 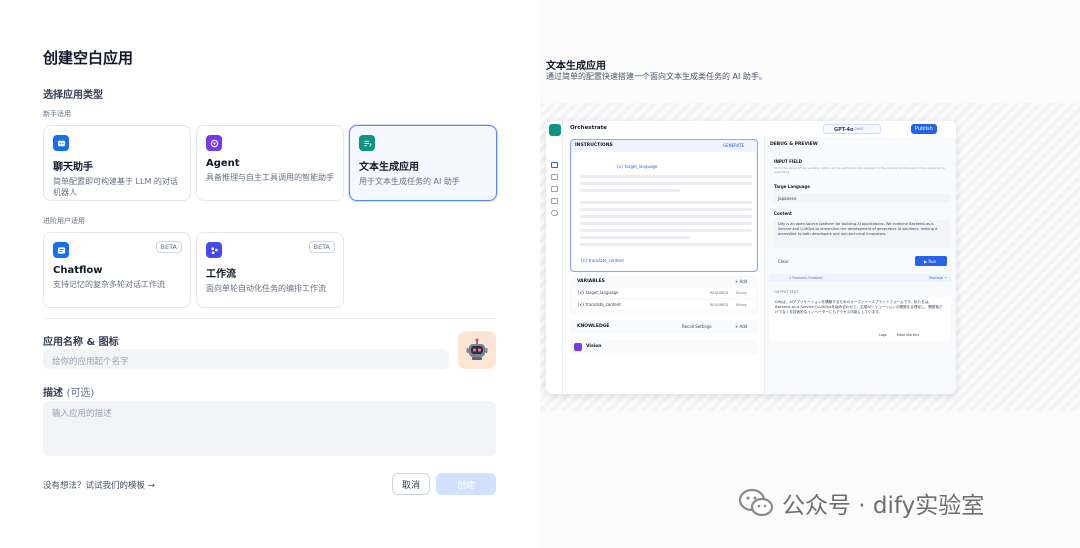 I want to click on app-icon-picker, so click(x=477, y=350).